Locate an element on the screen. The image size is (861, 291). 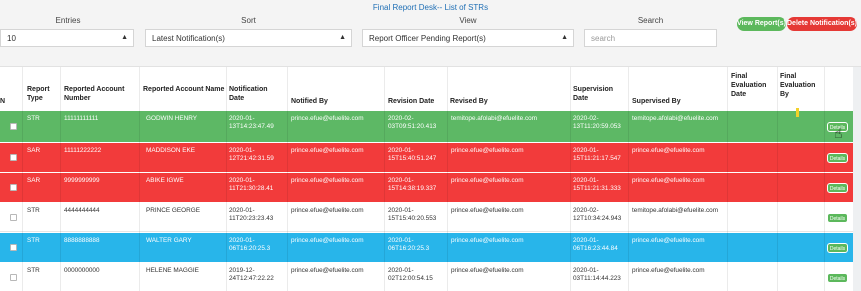
entries-value: 10 is located at coordinates (11, 38).